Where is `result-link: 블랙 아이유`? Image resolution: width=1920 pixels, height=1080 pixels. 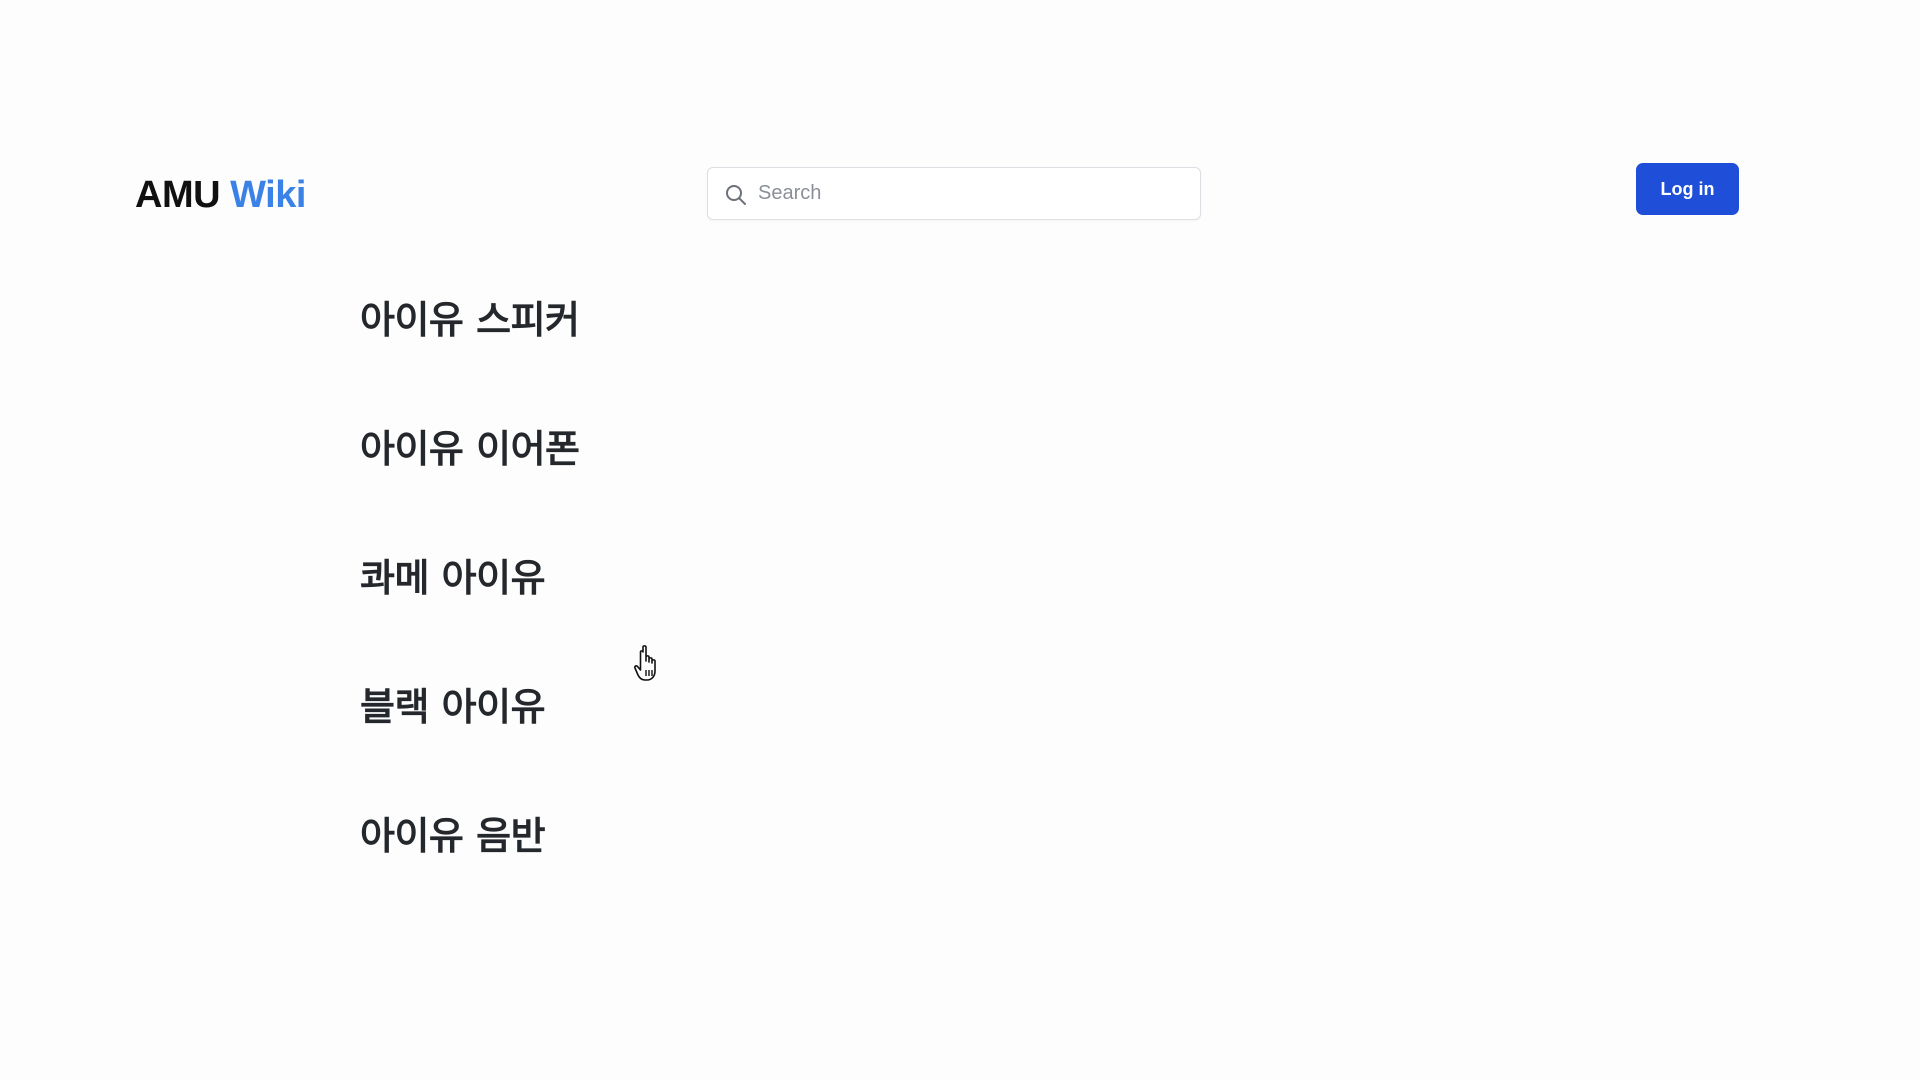 result-link: 블랙 아이유 is located at coordinates (453, 707).